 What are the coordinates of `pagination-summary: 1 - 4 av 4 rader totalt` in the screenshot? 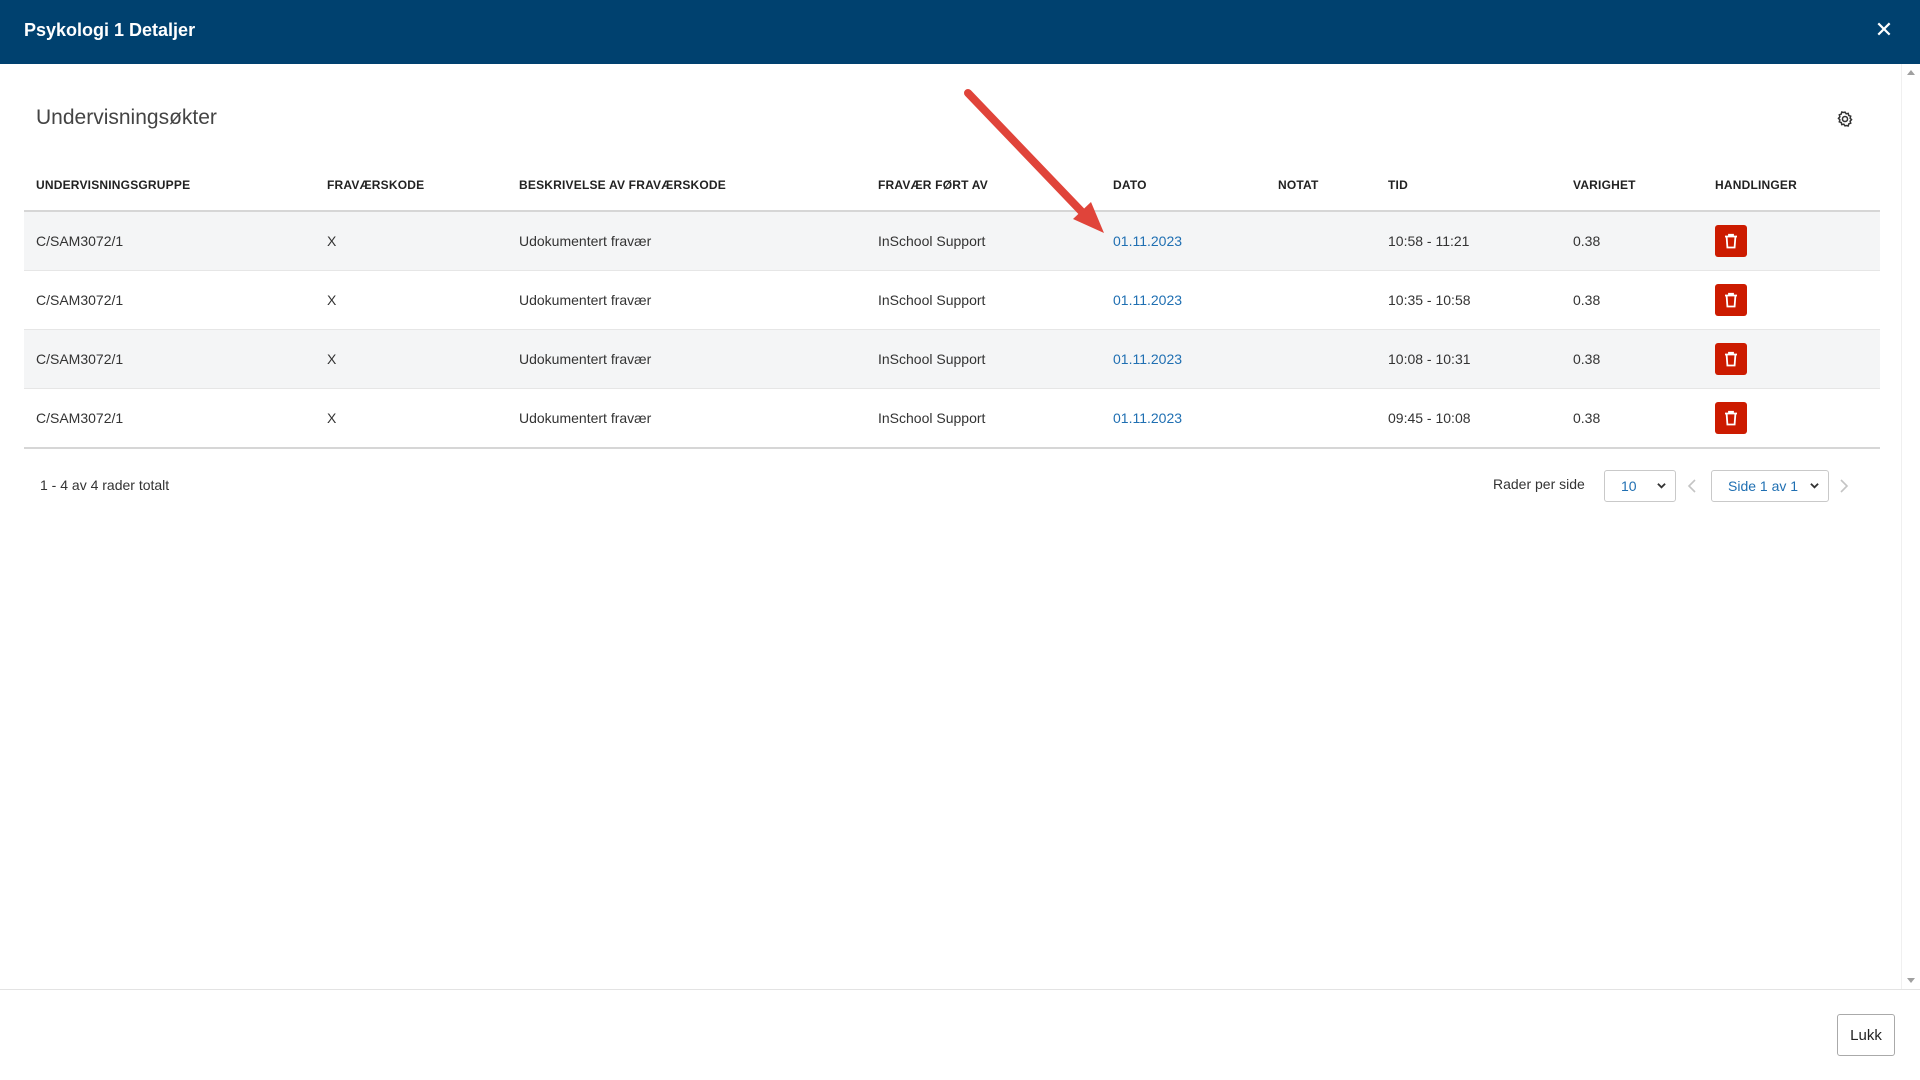 It's located at (105, 485).